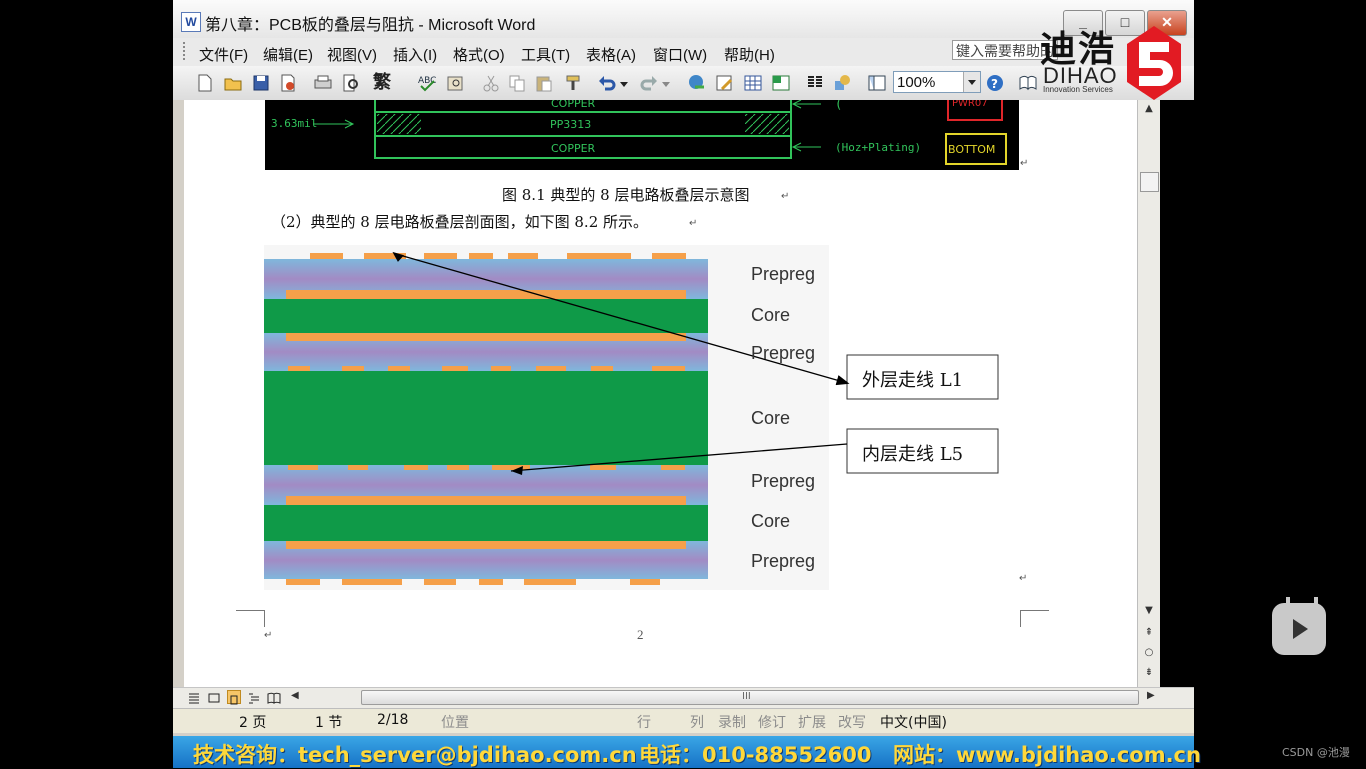 Image resolution: width=1366 pixels, height=769 pixels. Describe the element at coordinates (274, 697) in the screenshot. I see `reading-layout-view-icon` at that location.